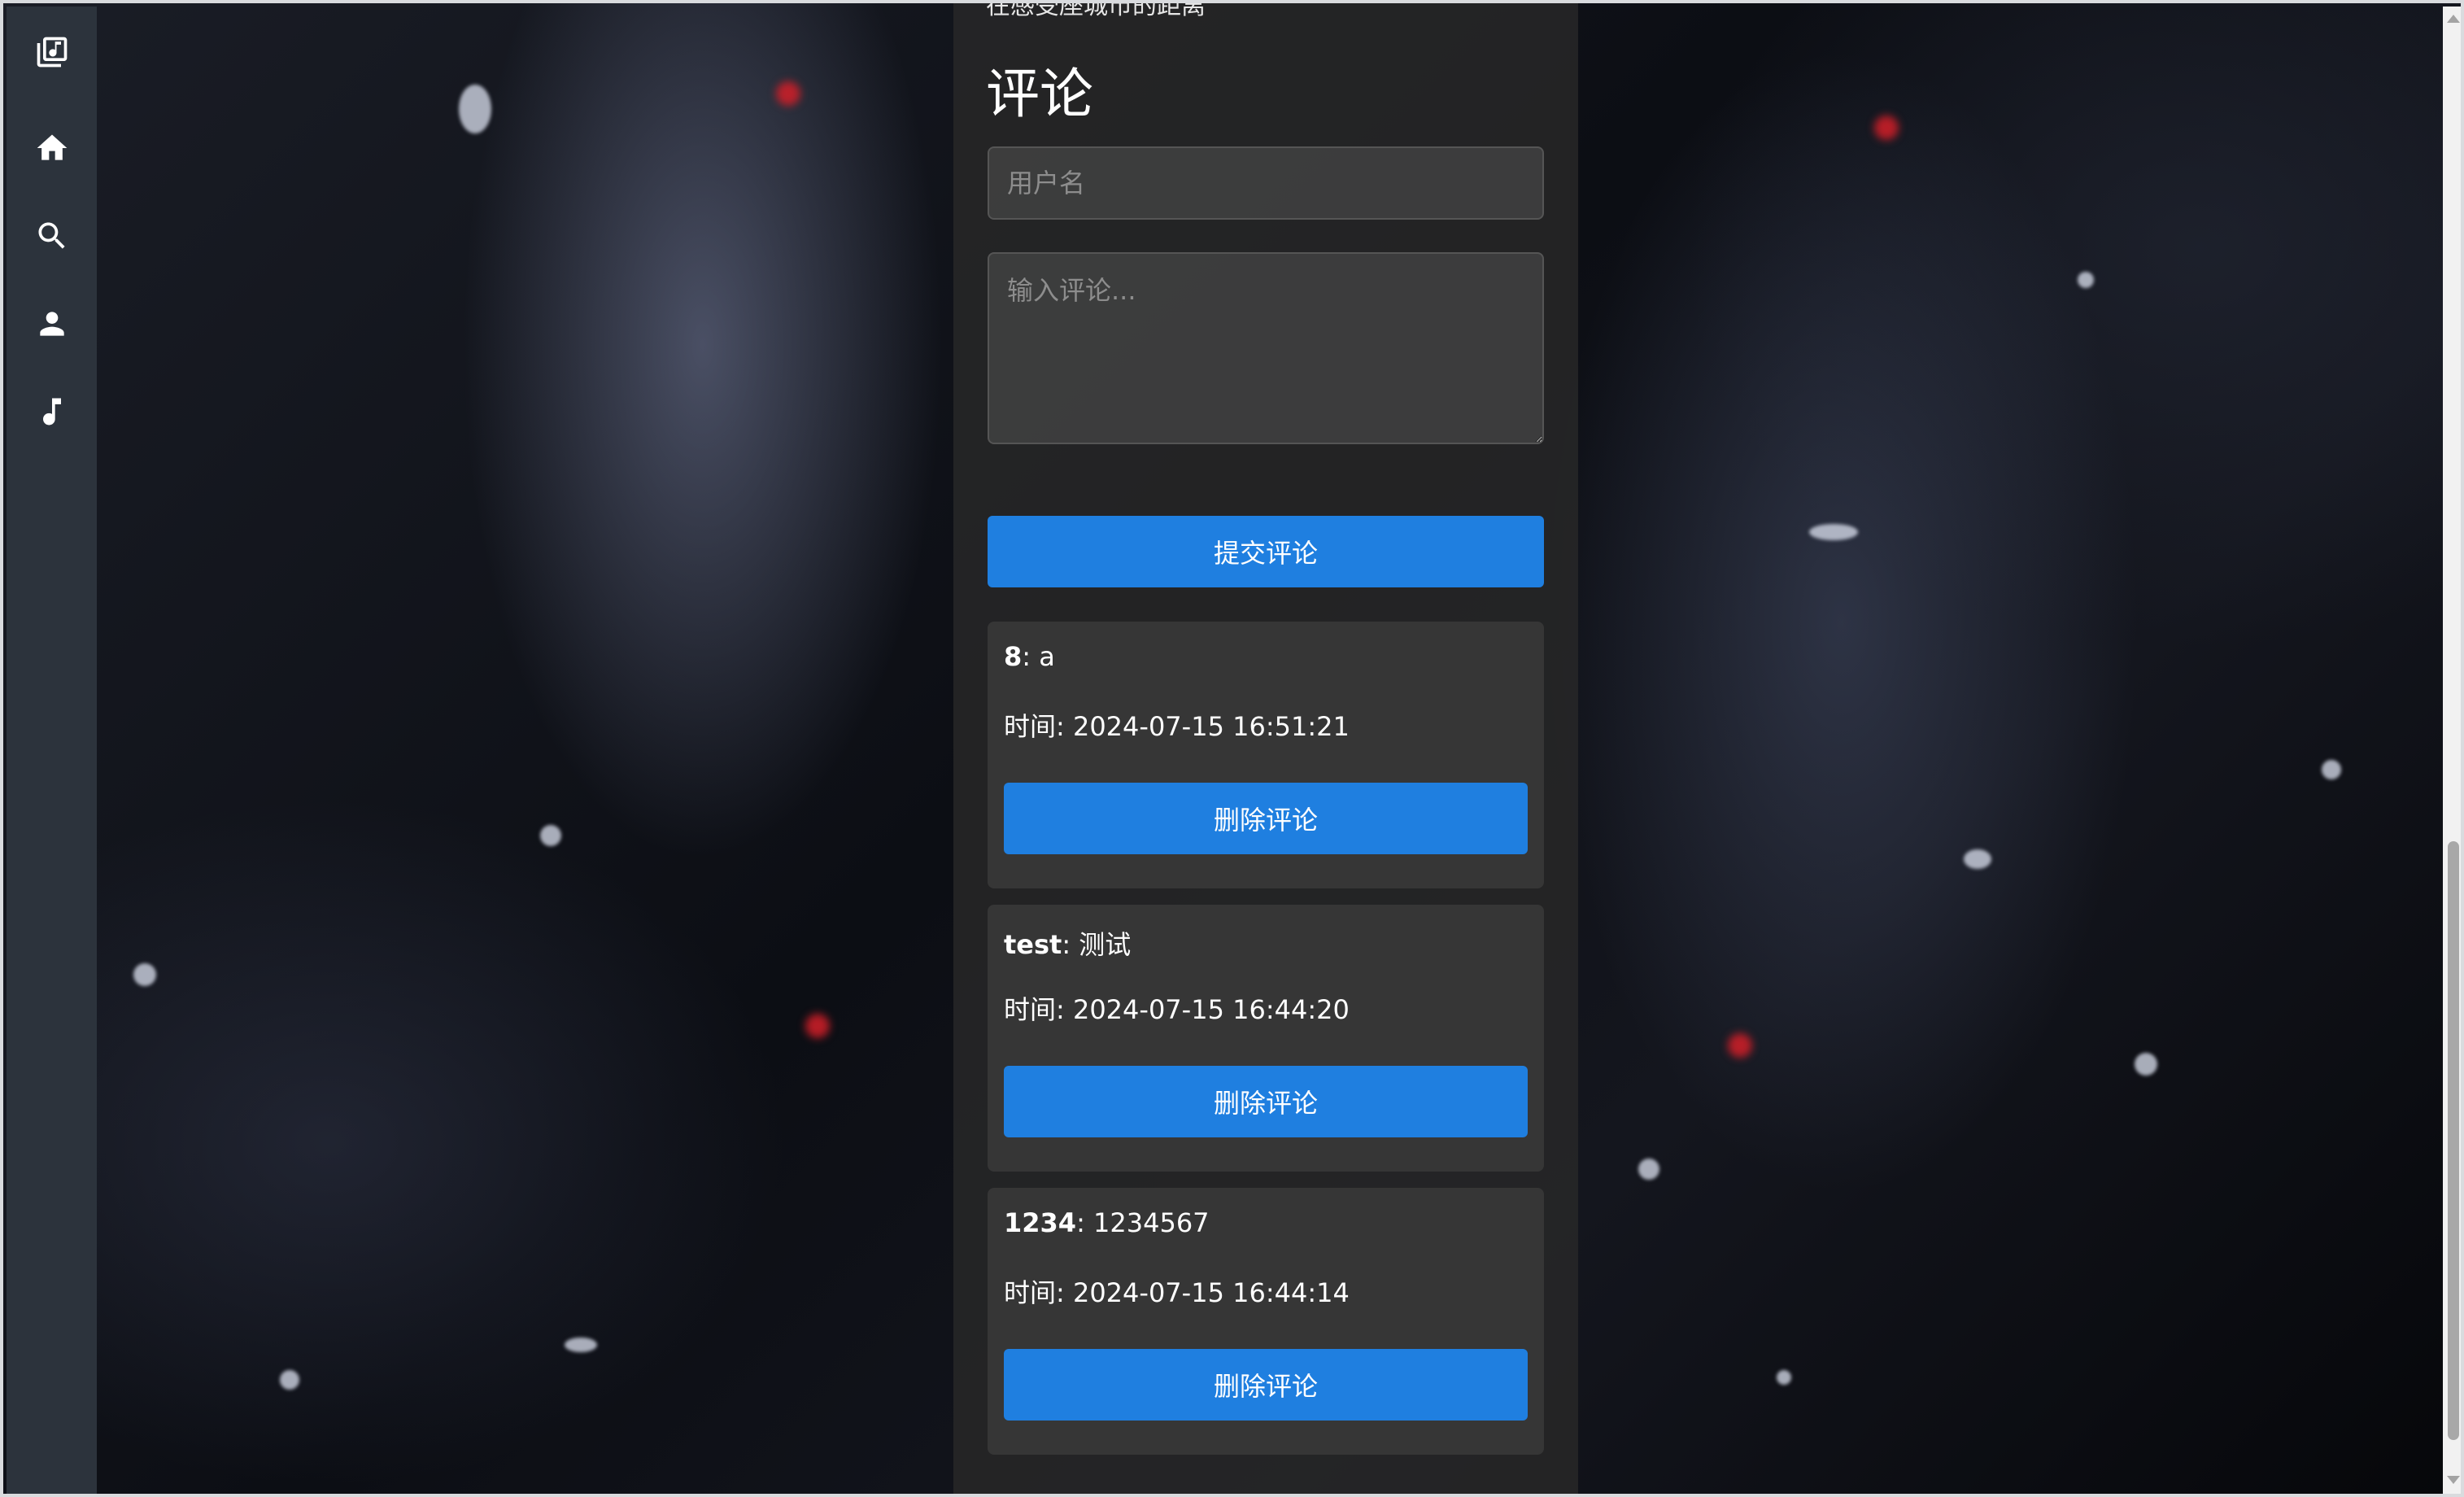 The height and width of the screenshot is (1497, 2464). I want to click on search-icon, so click(52, 236).